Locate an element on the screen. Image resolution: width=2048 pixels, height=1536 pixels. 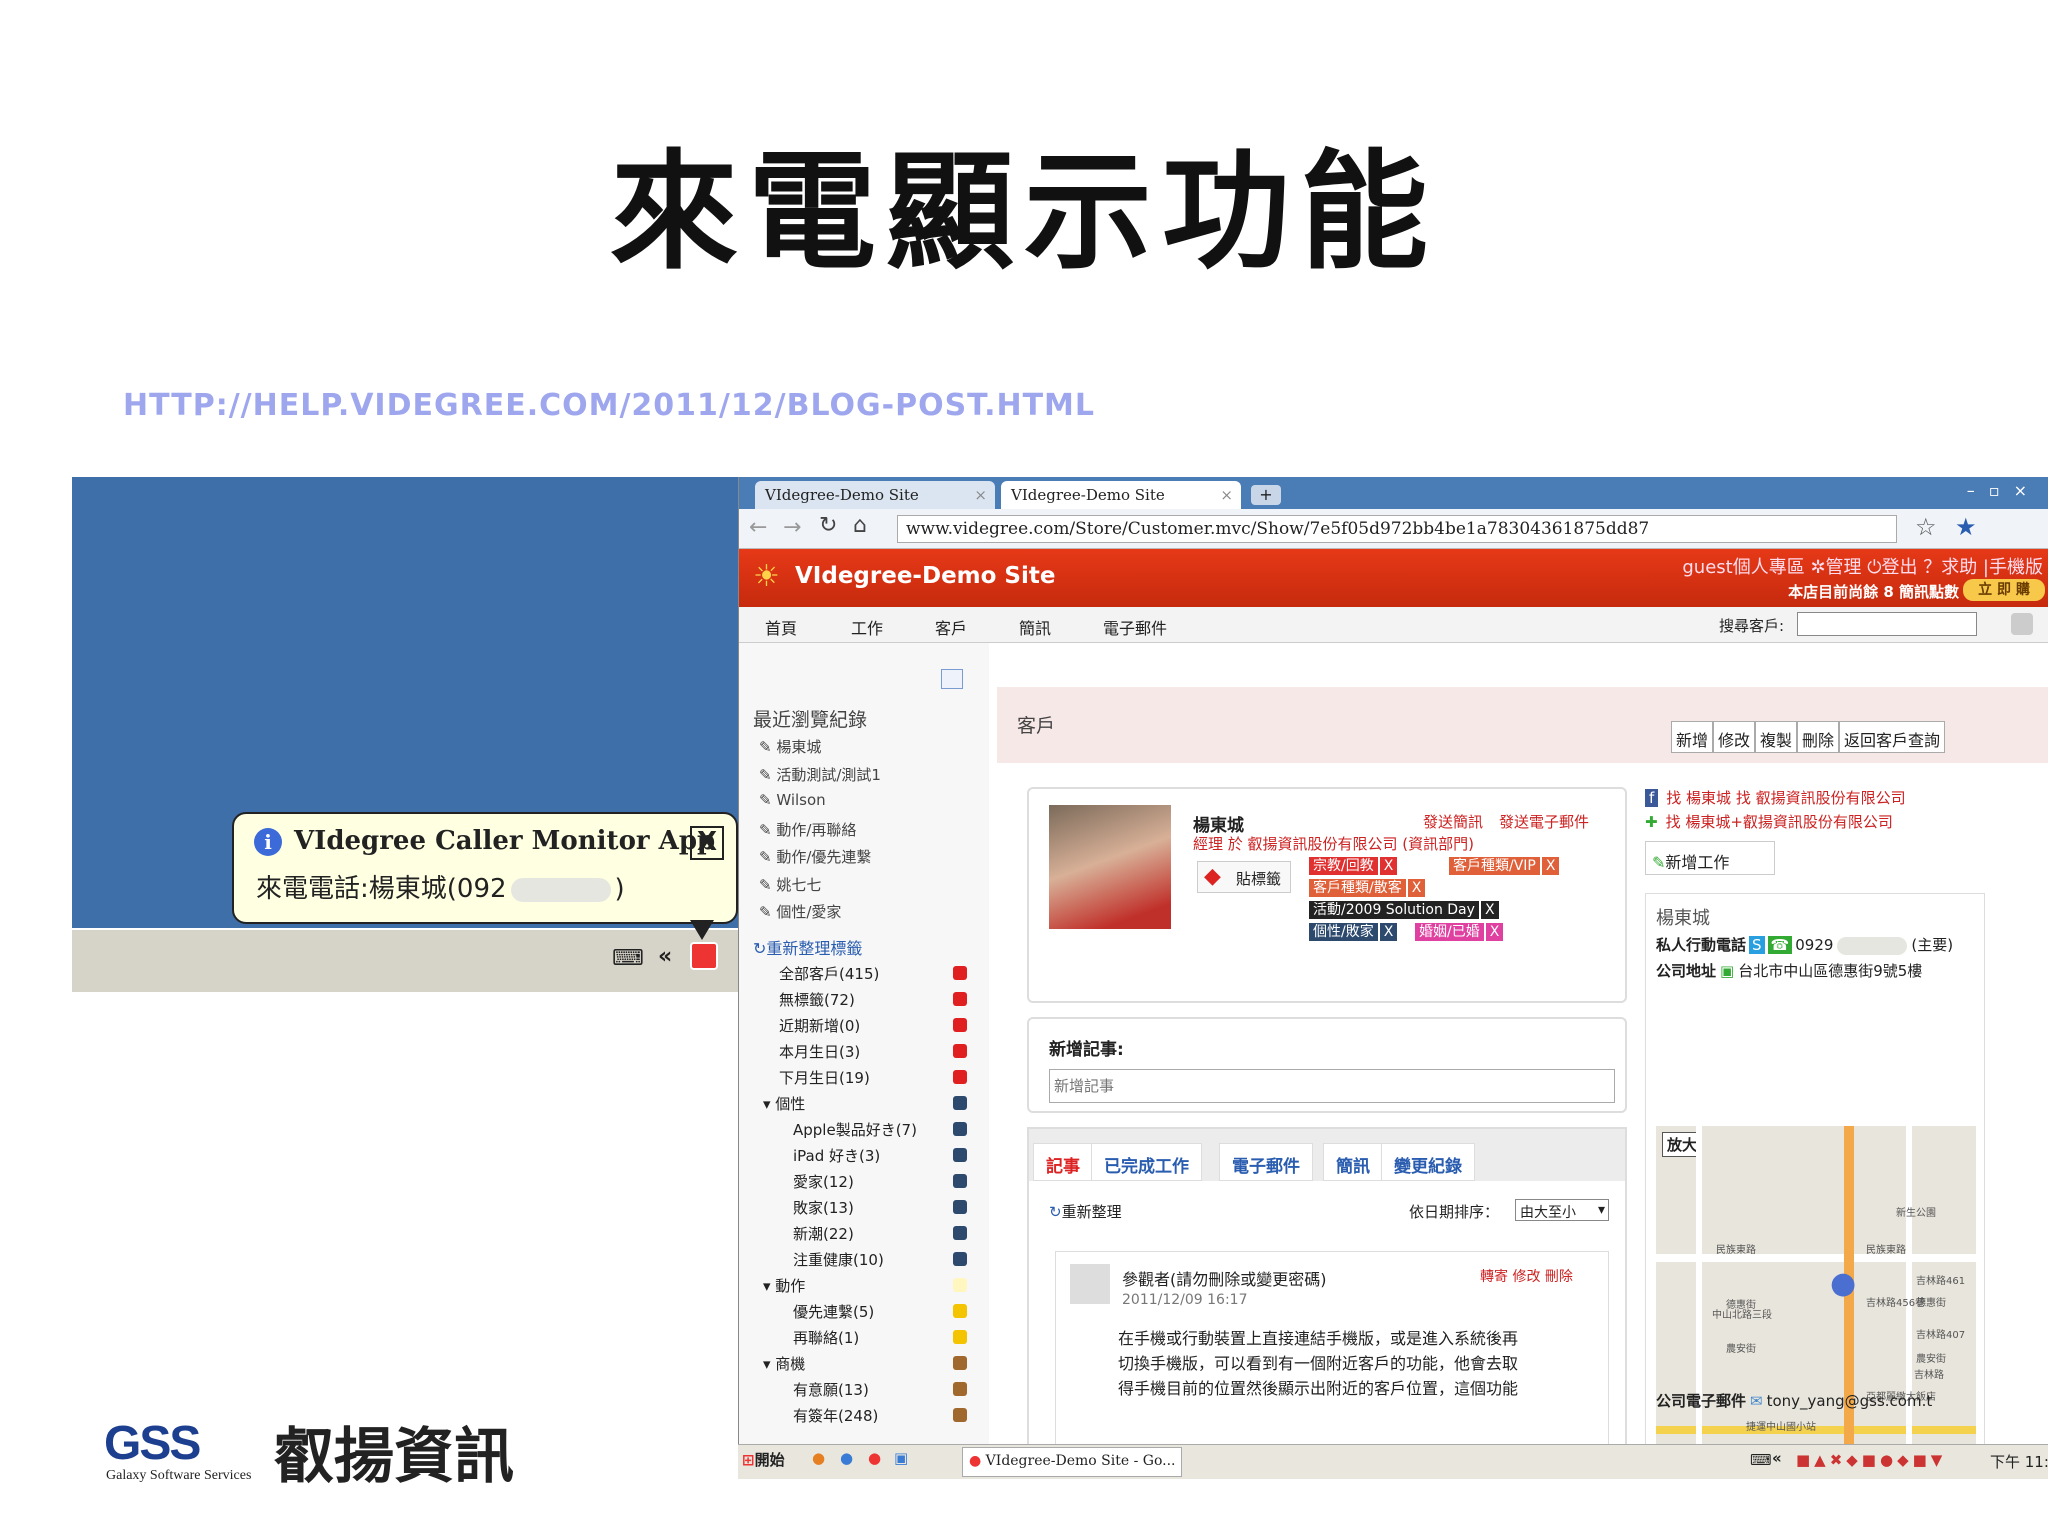
edit-button: 修改 is located at coordinates (1734, 737).